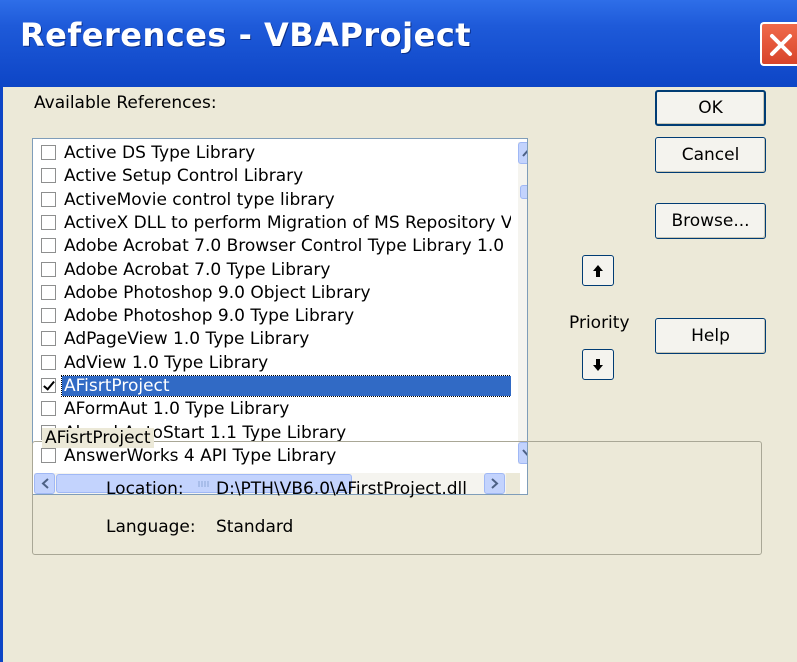  I want to click on title-bar: References - VBAProject, so click(398, 43).